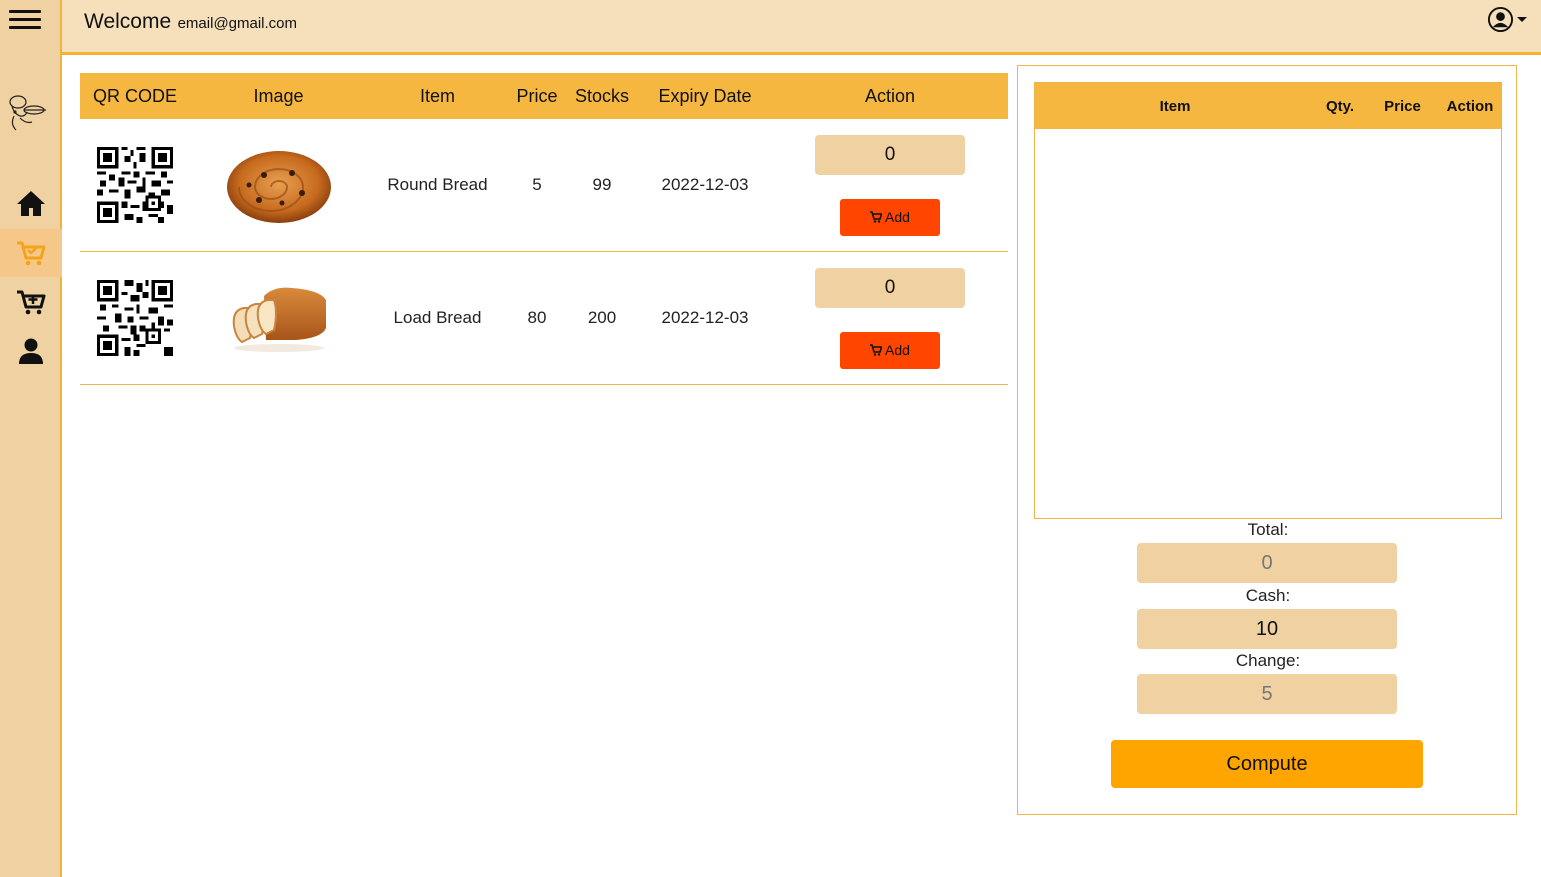  What do you see at coordinates (25, 20) in the screenshot?
I see `hamburger-menu-icon` at bounding box center [25, 20].